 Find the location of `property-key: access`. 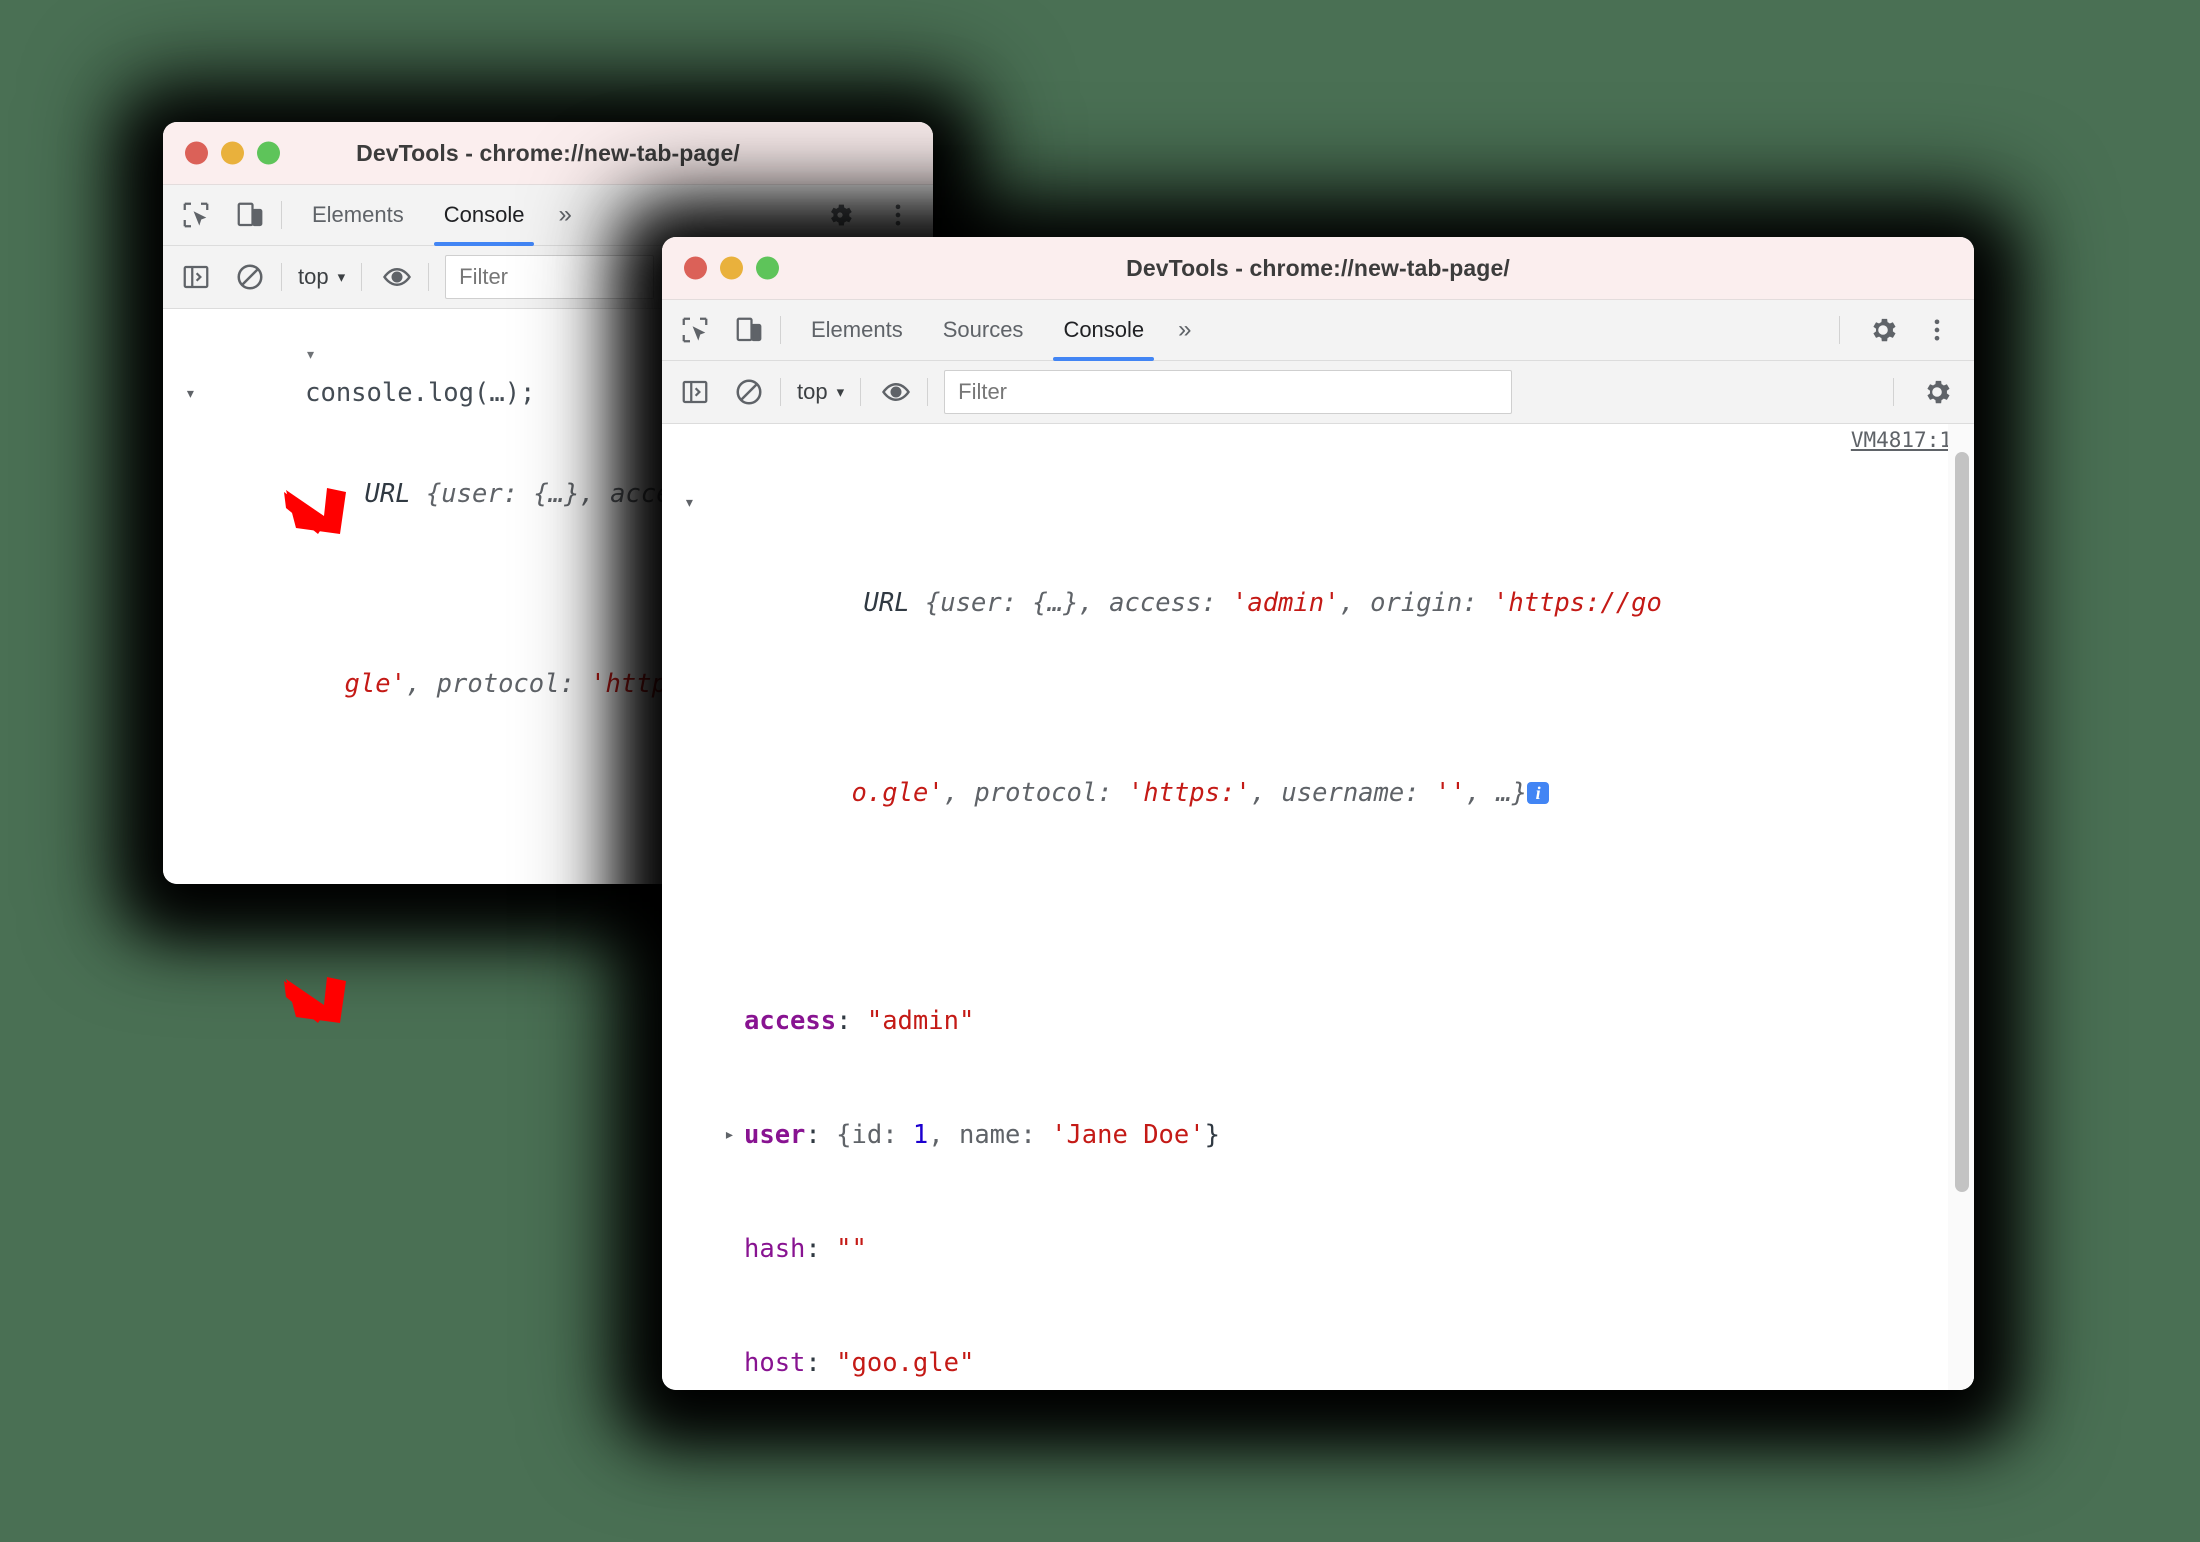

property-key: access is located at coordinates (790, 1021).